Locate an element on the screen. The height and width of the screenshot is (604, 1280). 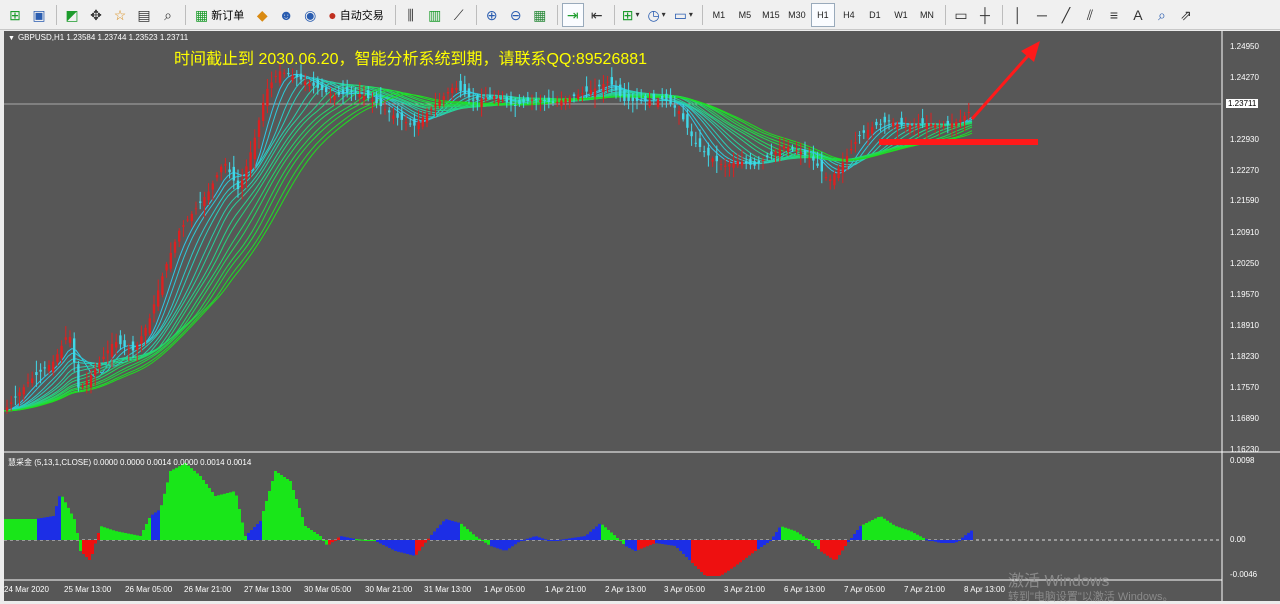
horizontal-line-button: ─ is located at coordinates (1042, 15).